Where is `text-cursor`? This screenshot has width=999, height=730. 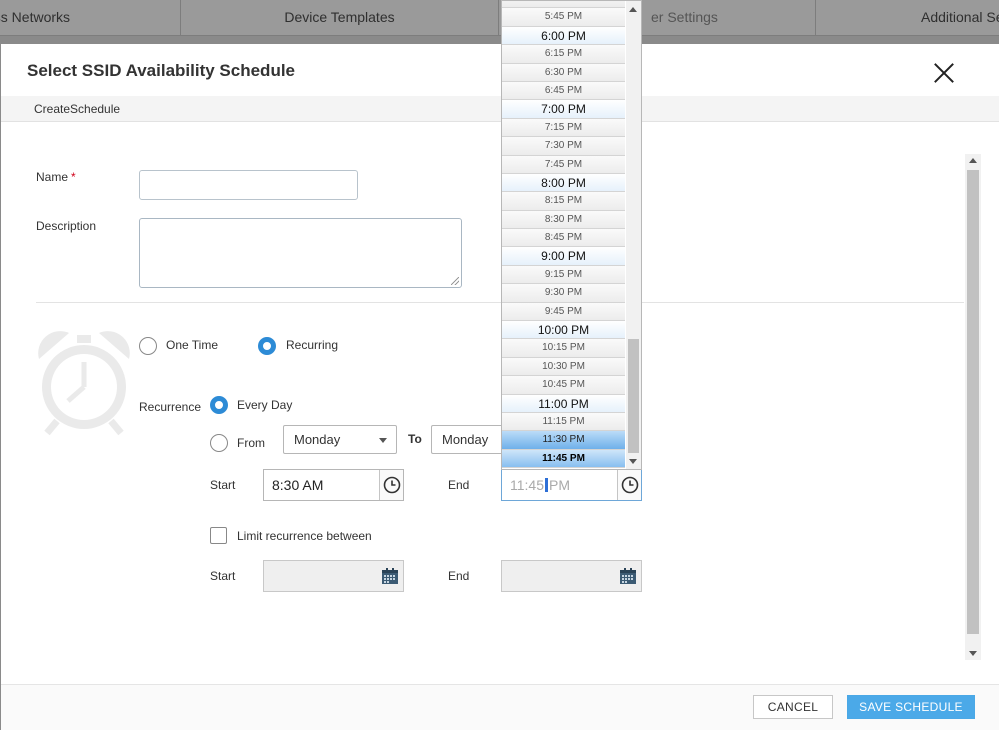
text-cursor is located at coordinates (546, 485).